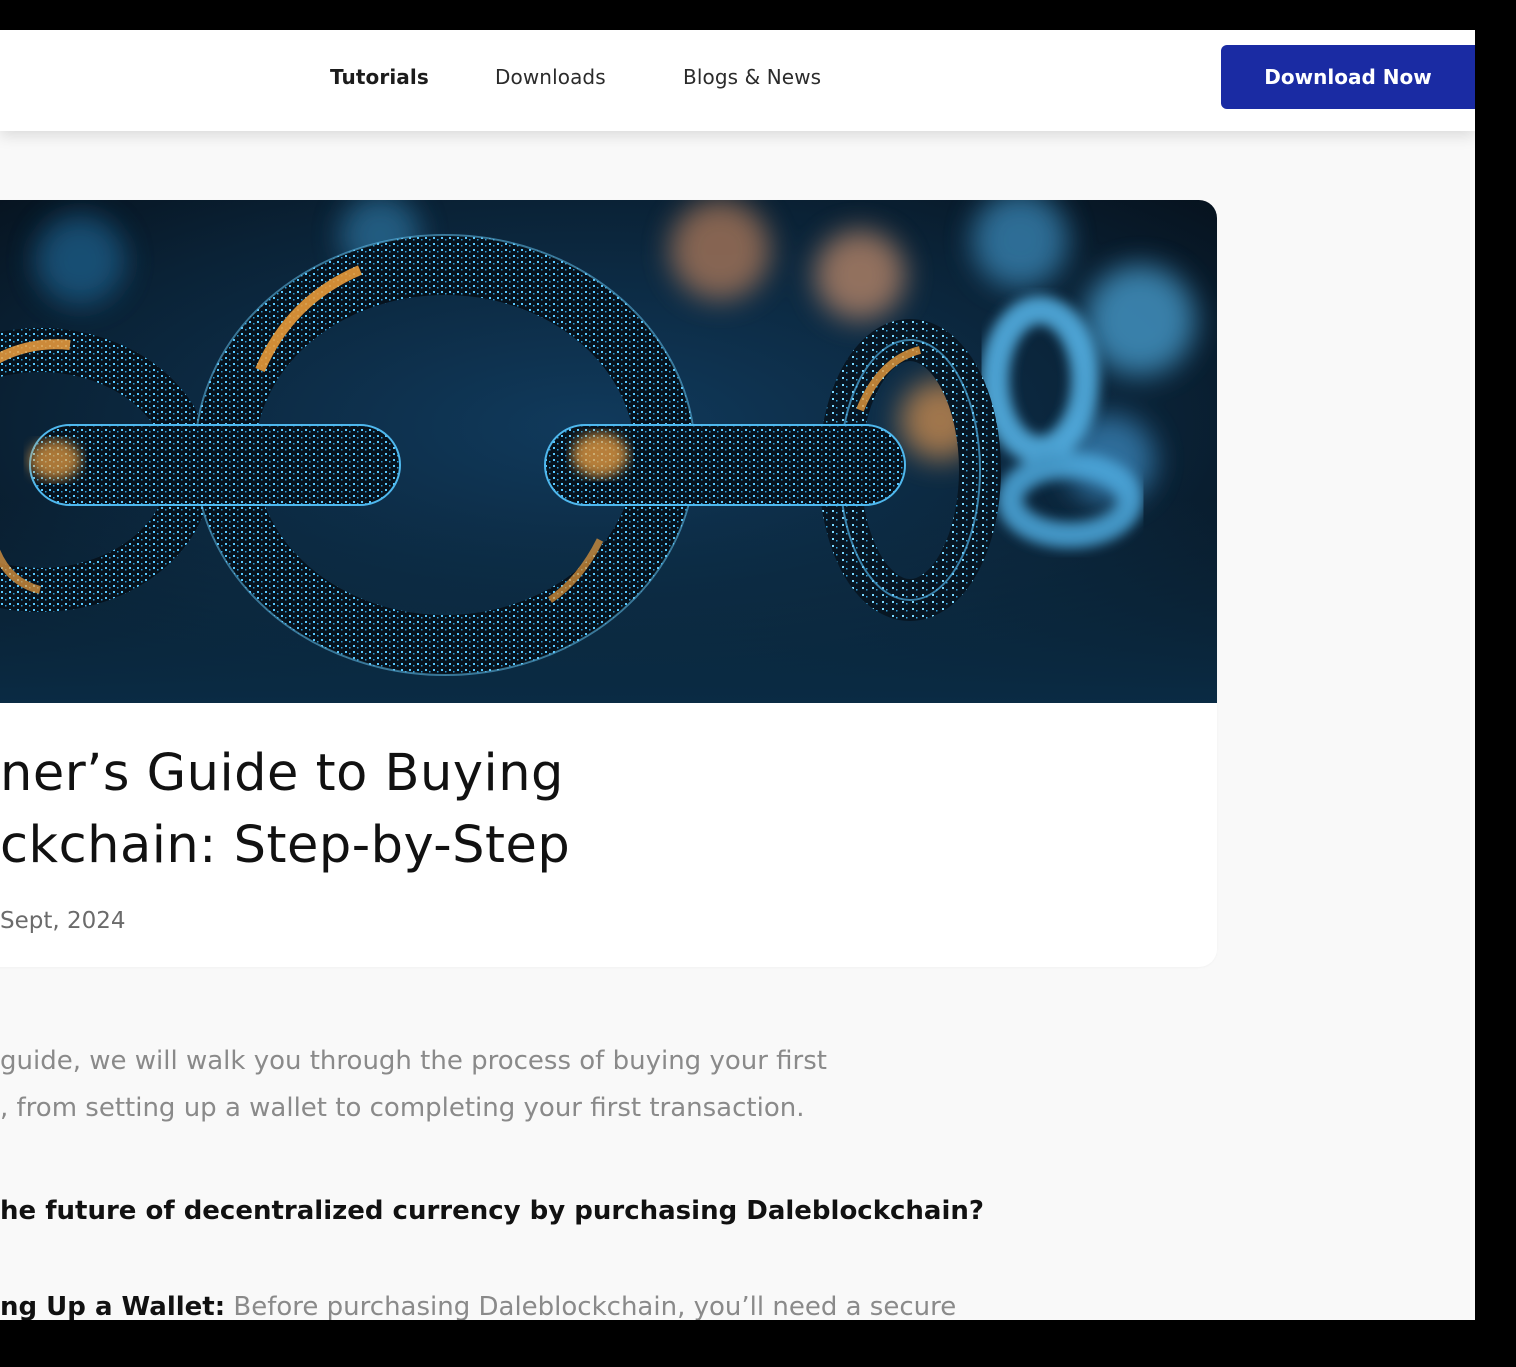 This screenshot has width=1516, height=1367. What do you see at coordinates (1348, 77) in the screenshot?
I see `download-now-button: Download Now` at bounding box center [1348, 77].